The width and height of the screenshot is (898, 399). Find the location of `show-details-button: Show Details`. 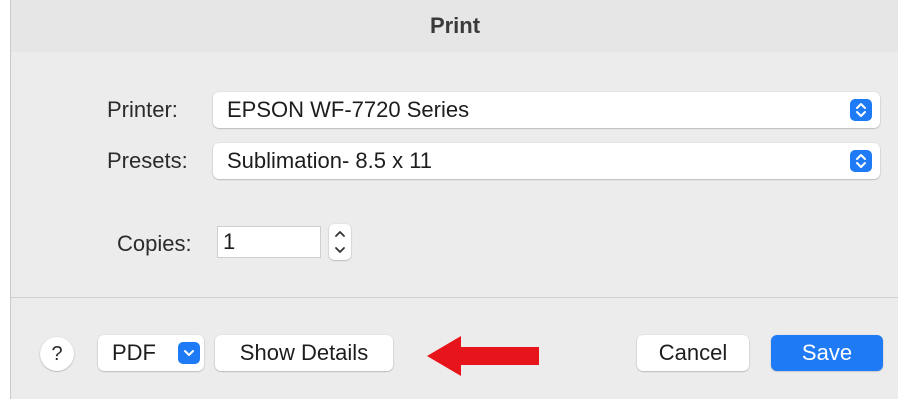

show-details-button: Show Details is located at coordinates (304, 353).